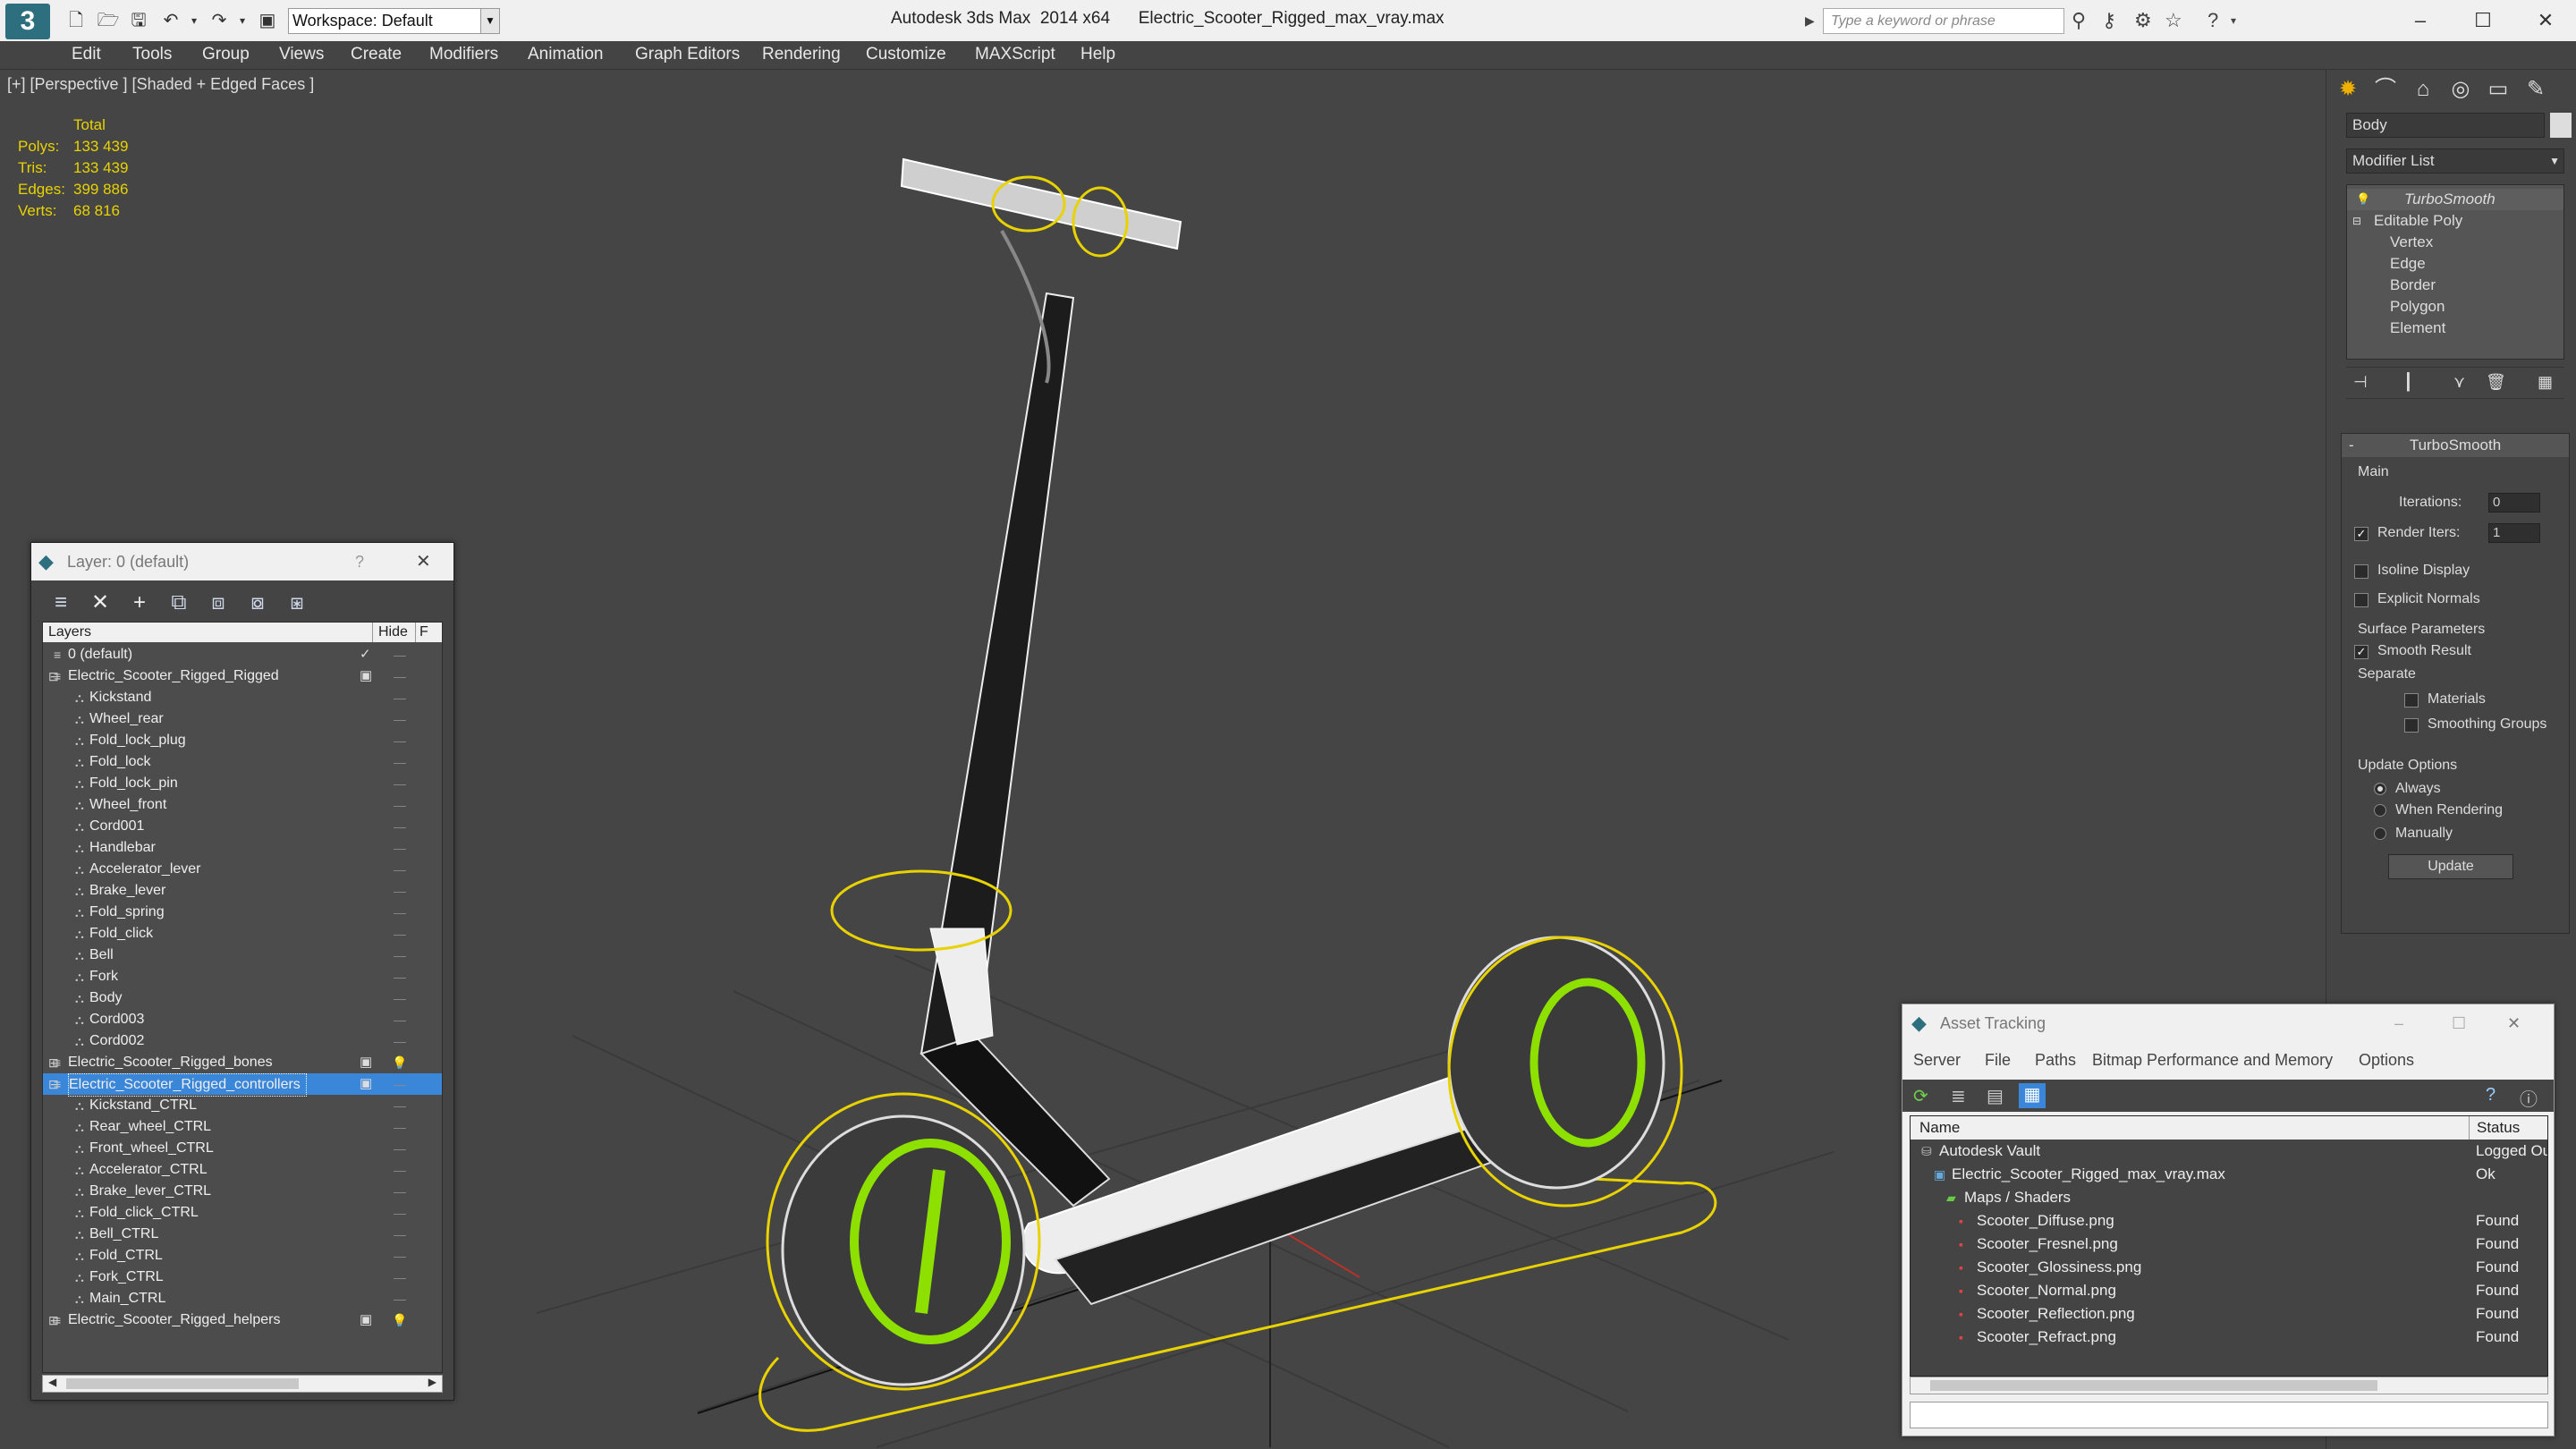 The image size is (2576, 1449). What do you see at coordinates (2055, 1060) in the screenshot?
I see `asset-menu-paths: Paths` at bounding box center [2055, 1060].